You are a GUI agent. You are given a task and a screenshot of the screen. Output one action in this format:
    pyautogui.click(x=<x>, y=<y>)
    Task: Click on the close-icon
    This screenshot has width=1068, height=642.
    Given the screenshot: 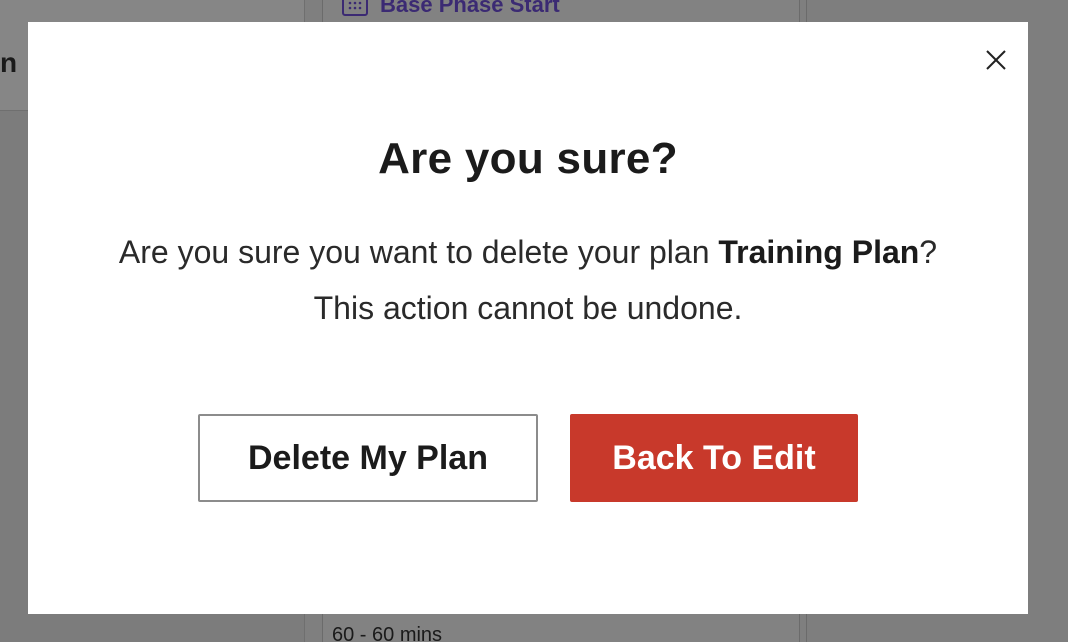 What is the action you would take?
    pyautogui.click(x=996, y=60)
    